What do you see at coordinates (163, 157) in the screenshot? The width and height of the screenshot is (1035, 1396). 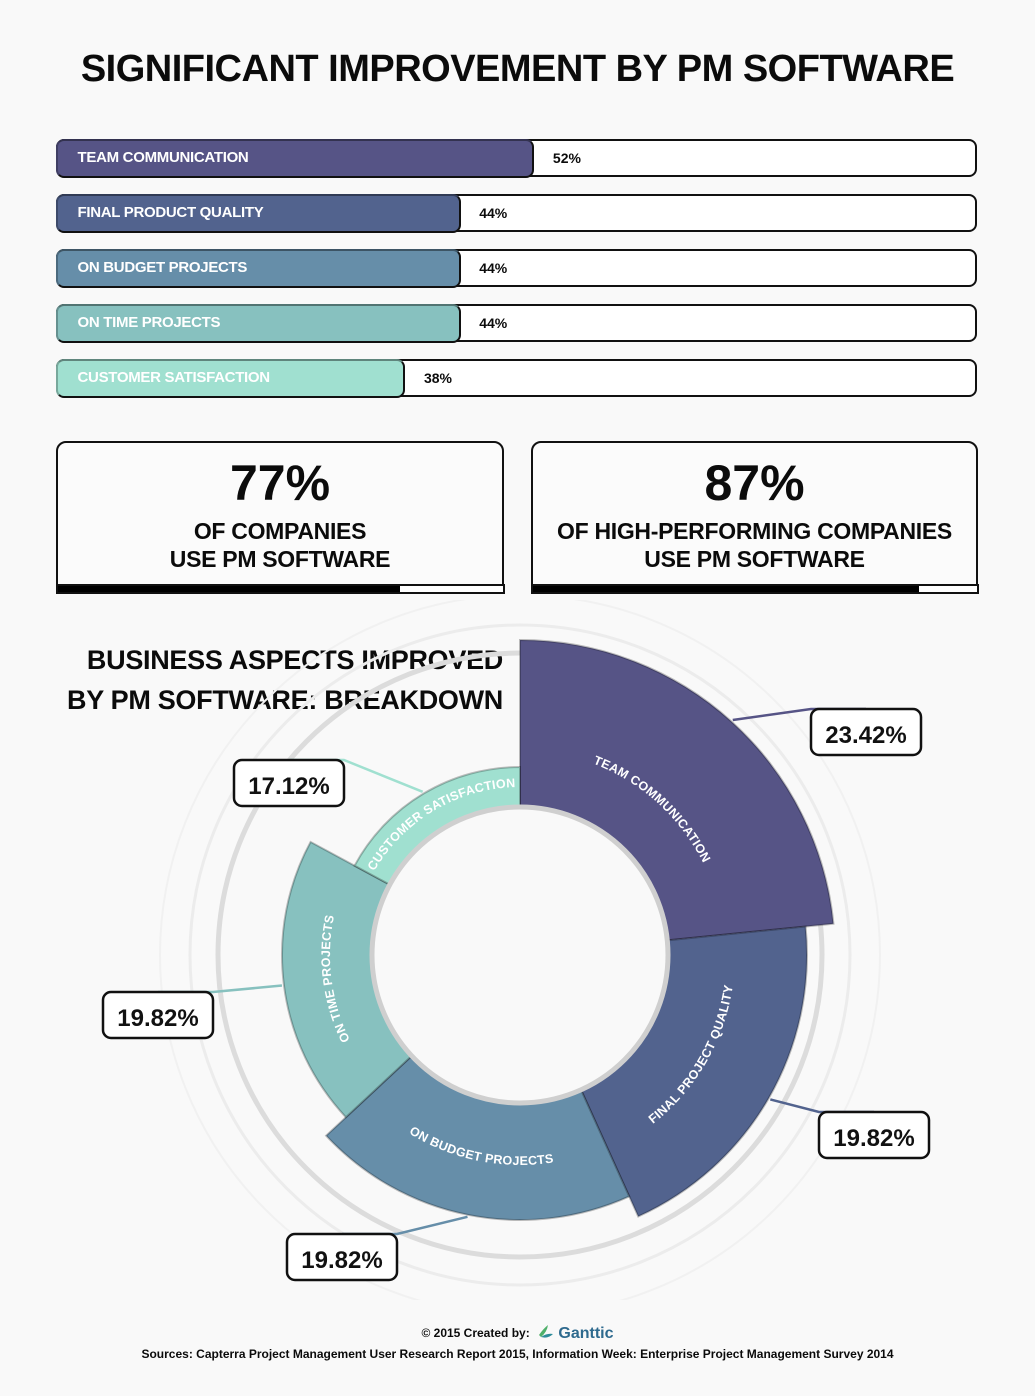 I see `bar-label: TEAM COMMUNICATION` at bounding box center [163, 157].